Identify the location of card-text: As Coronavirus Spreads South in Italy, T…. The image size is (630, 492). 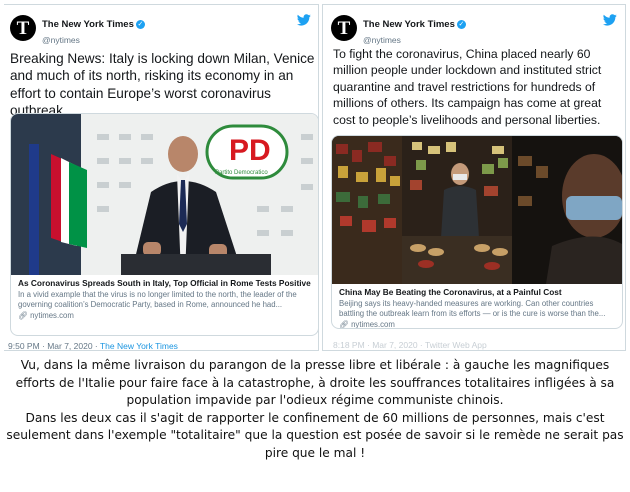
(164, 297).